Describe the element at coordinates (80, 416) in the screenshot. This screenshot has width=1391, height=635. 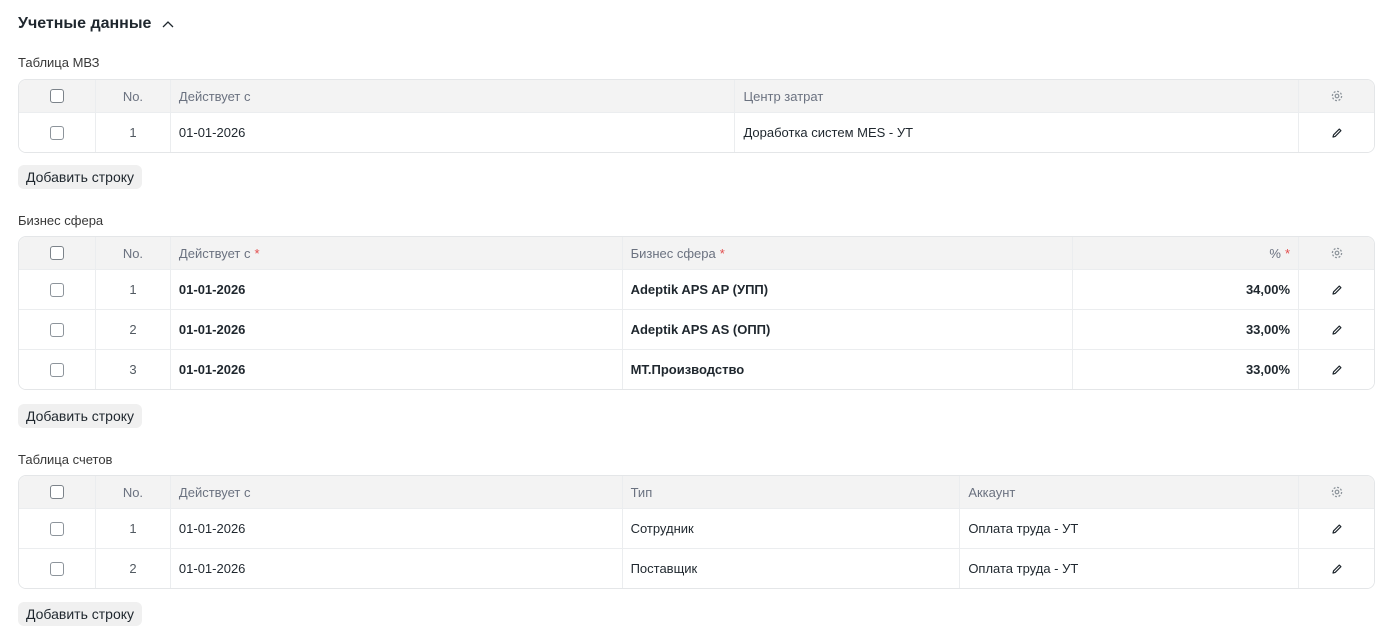
I see `business-add-row-button: Добавить строку` at that location.